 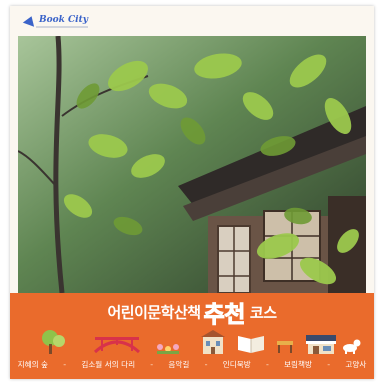 I want to click on poster-header: Book City, so click(x=192, y=21).